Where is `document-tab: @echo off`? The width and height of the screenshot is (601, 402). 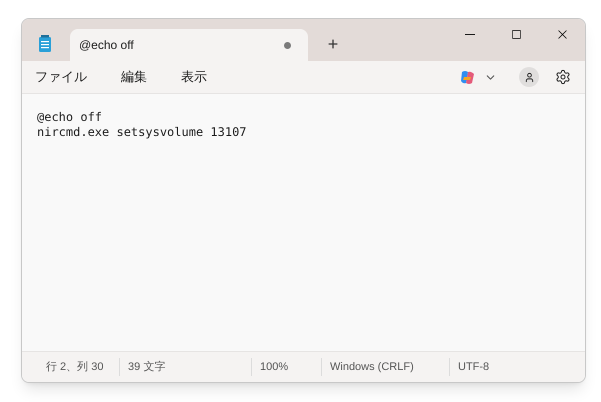
document-tab: @echo off is located at coordinates (189, 45).